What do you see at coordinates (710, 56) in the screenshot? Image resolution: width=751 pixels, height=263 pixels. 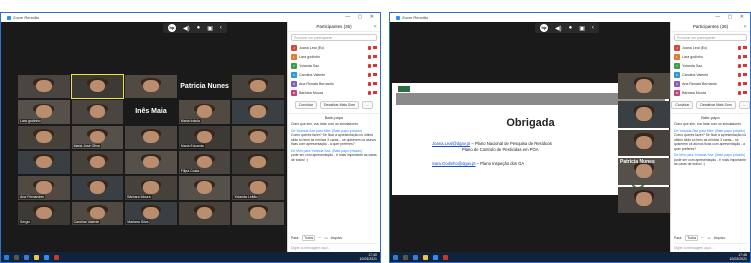 I see `participant-row: L Lara godinho` at bounding box center [710, 56].